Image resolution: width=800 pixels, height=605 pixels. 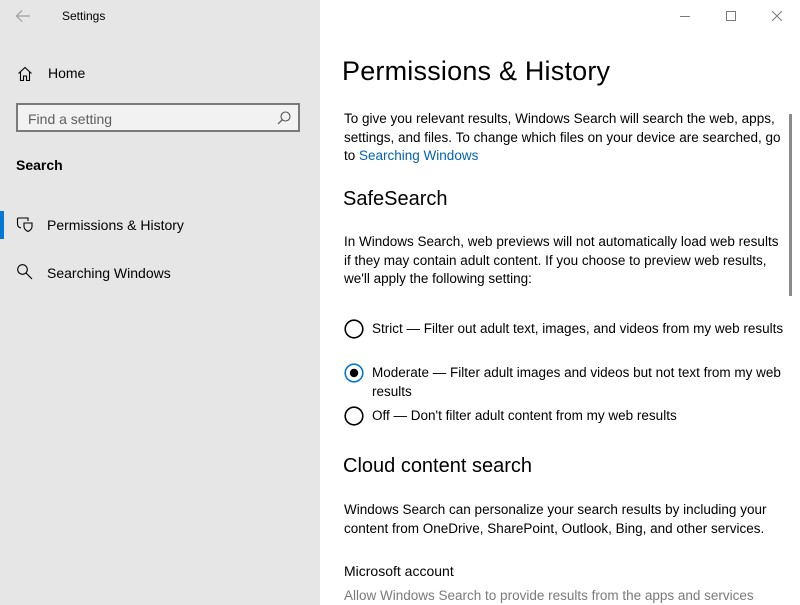 What do you see at coordinates (354, 373) in the screenshot?
I see `radio-button-selected-icon` at bounding box center [354, 373].